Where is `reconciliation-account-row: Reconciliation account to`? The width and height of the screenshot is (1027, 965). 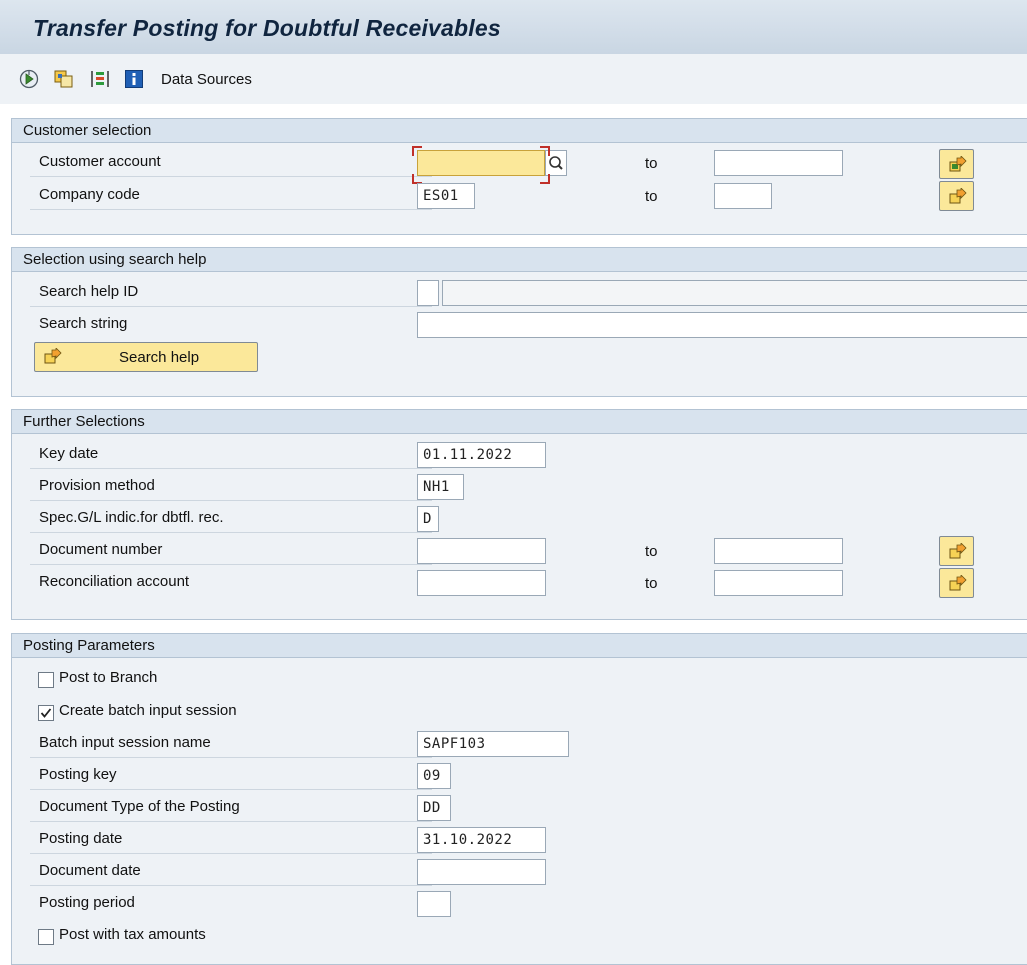 reconciliation-account-row: Reconciliation account to is located at coordinates (519, 583).